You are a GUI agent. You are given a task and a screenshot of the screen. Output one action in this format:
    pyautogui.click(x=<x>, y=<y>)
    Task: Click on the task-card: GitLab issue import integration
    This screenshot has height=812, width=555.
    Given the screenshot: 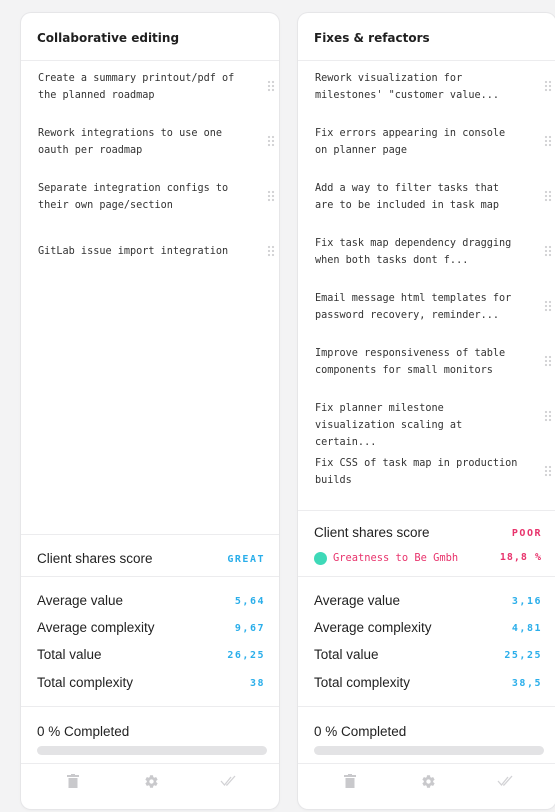 What is the action you would take?
    pyautogui.click(x=156, y=251)
    